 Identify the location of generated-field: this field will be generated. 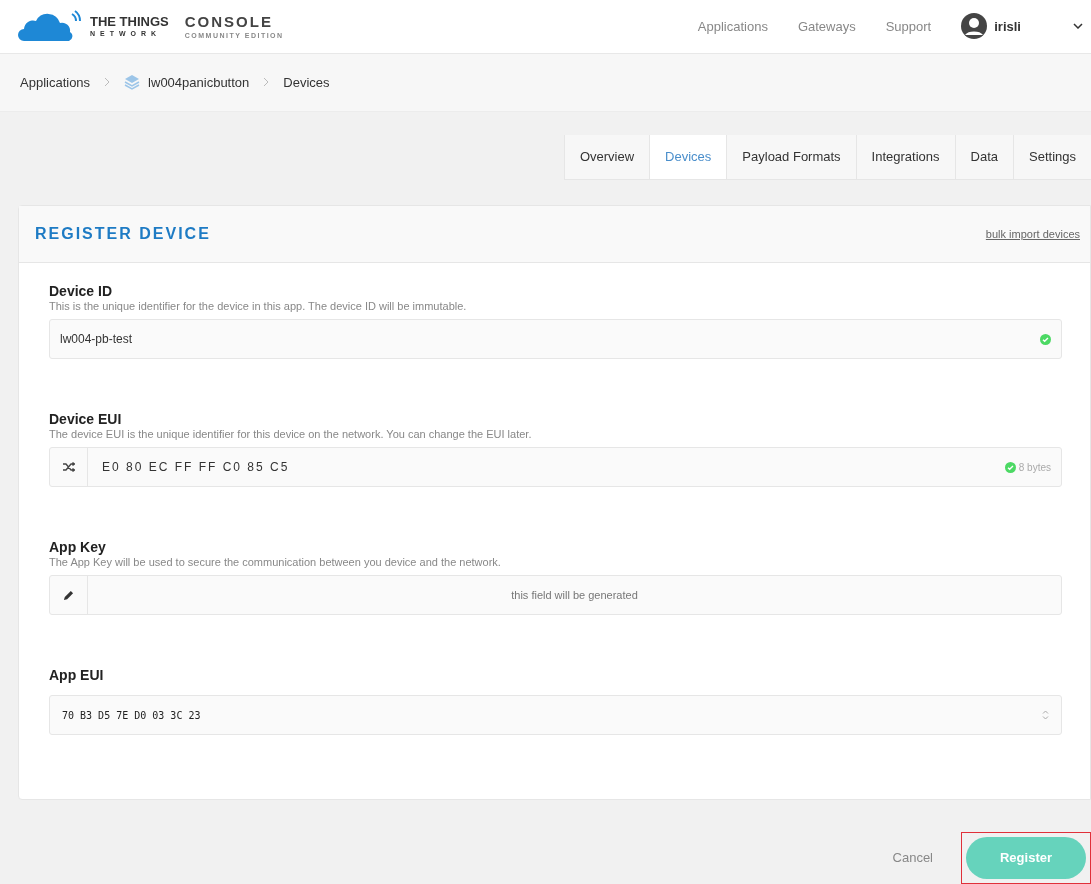
(555, 595).